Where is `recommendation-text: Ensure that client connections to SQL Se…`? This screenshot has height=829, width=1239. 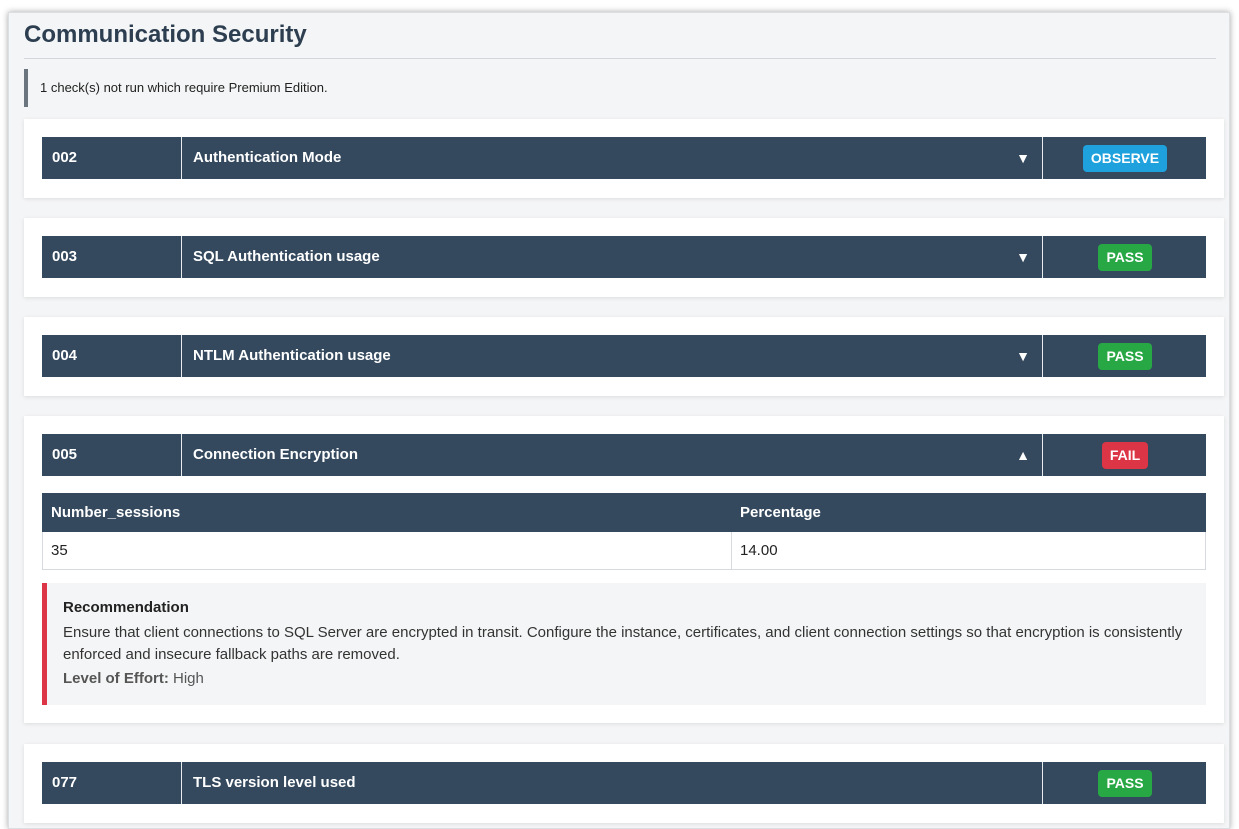 recommendation-text: Ensure that client connections to SQL Se… is located at coordinates (623, 643).